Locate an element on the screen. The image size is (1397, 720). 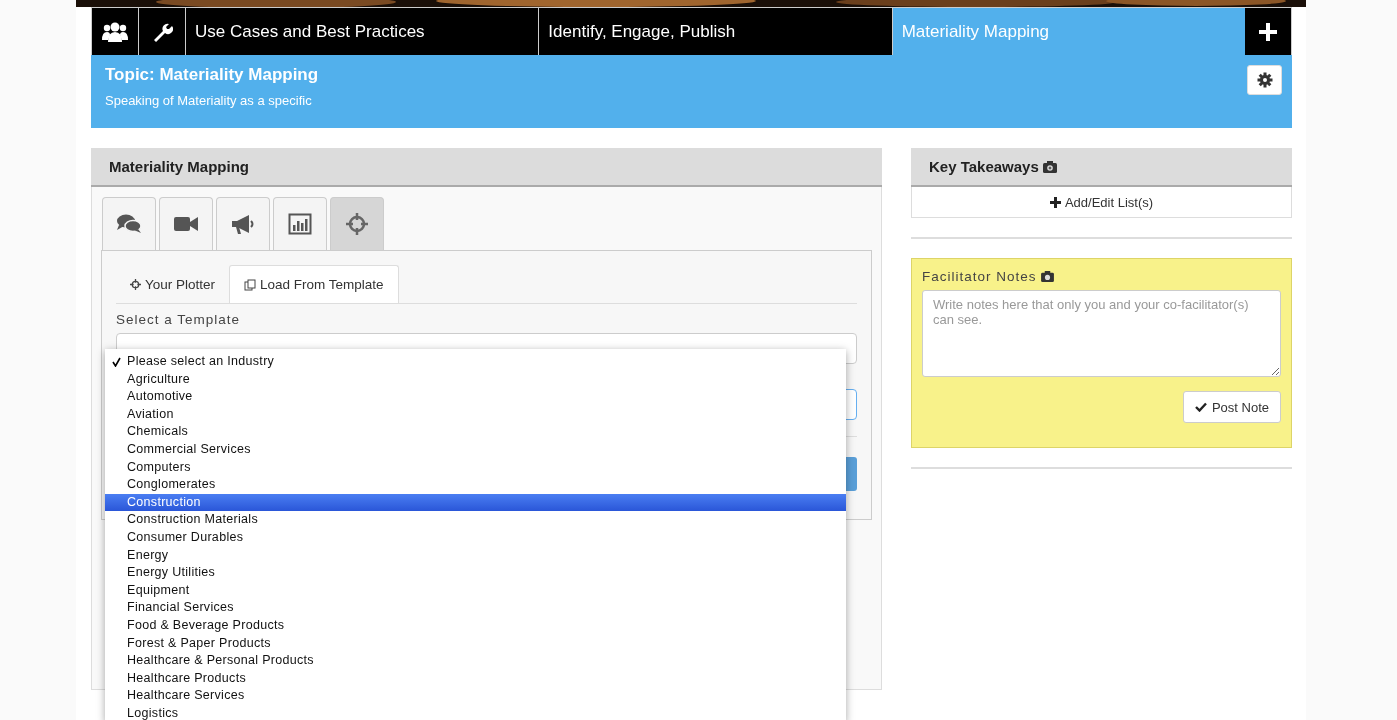
megaphone-tab is located at coordinates (243, 223).